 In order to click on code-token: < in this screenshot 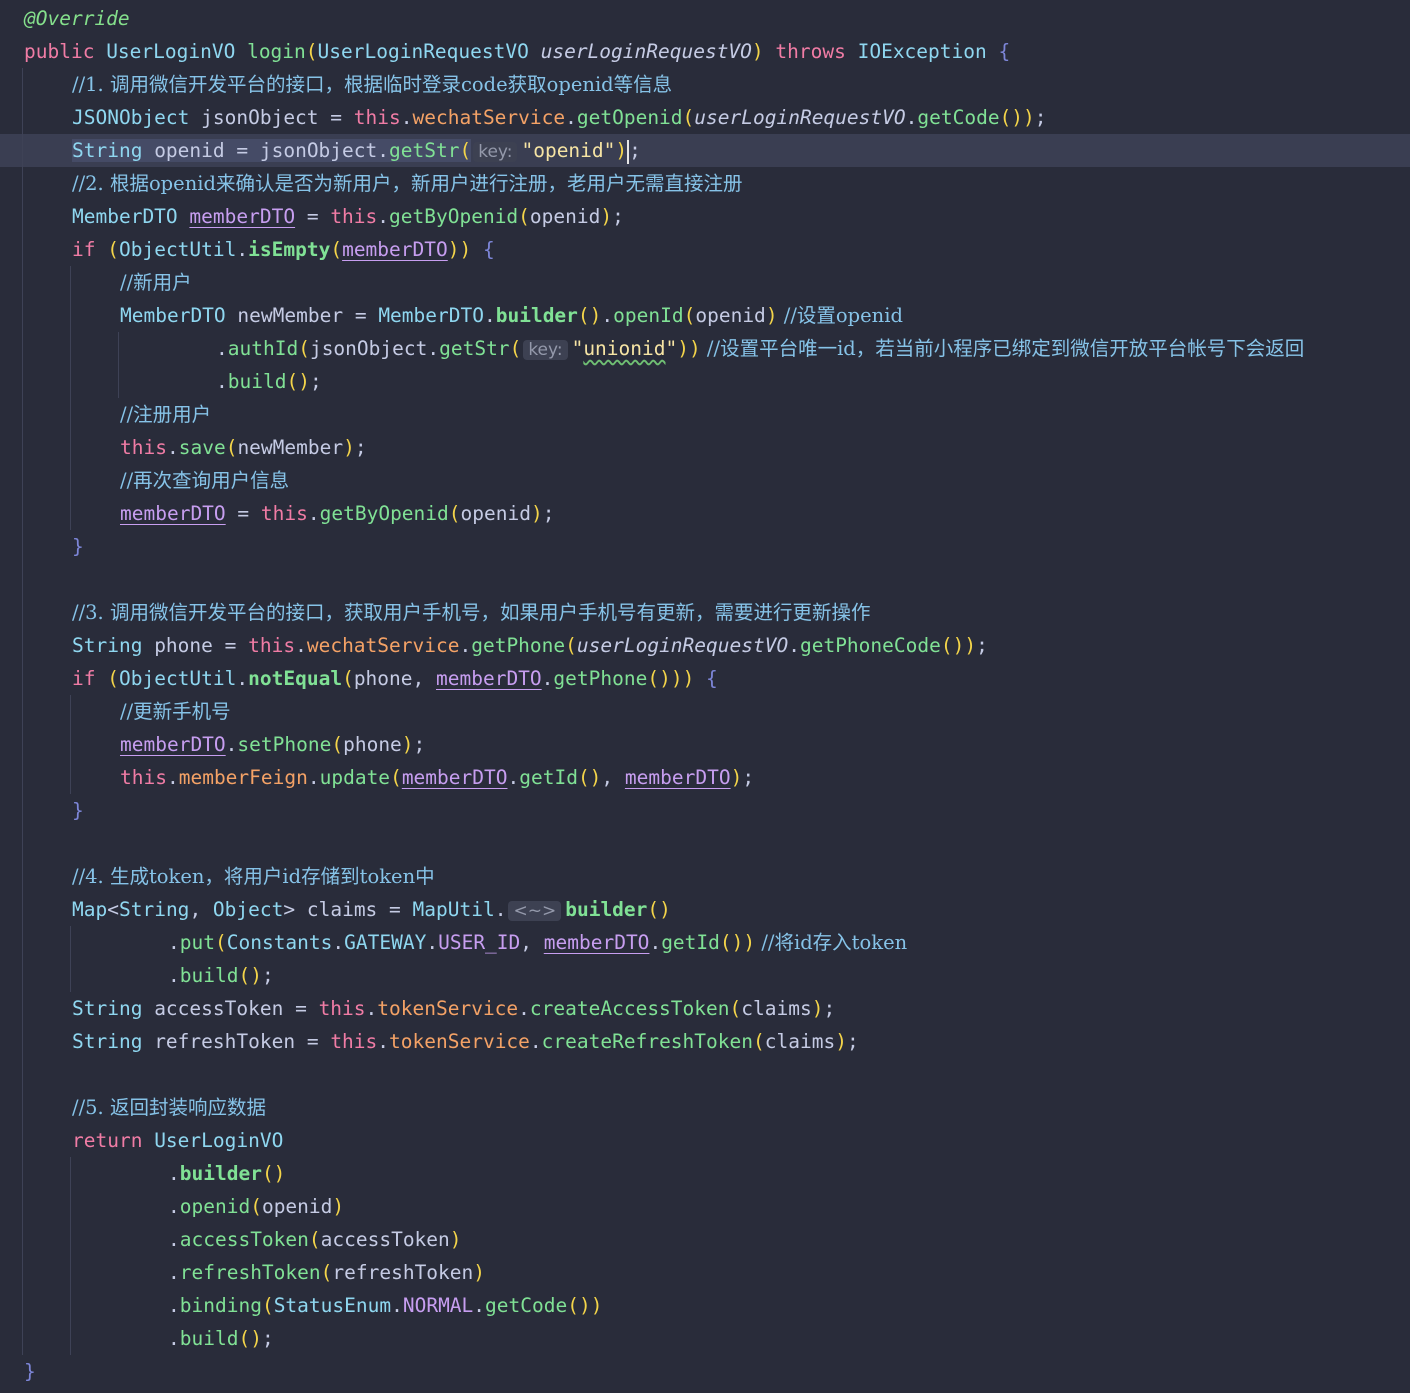, I will do `click(113, 909)`.